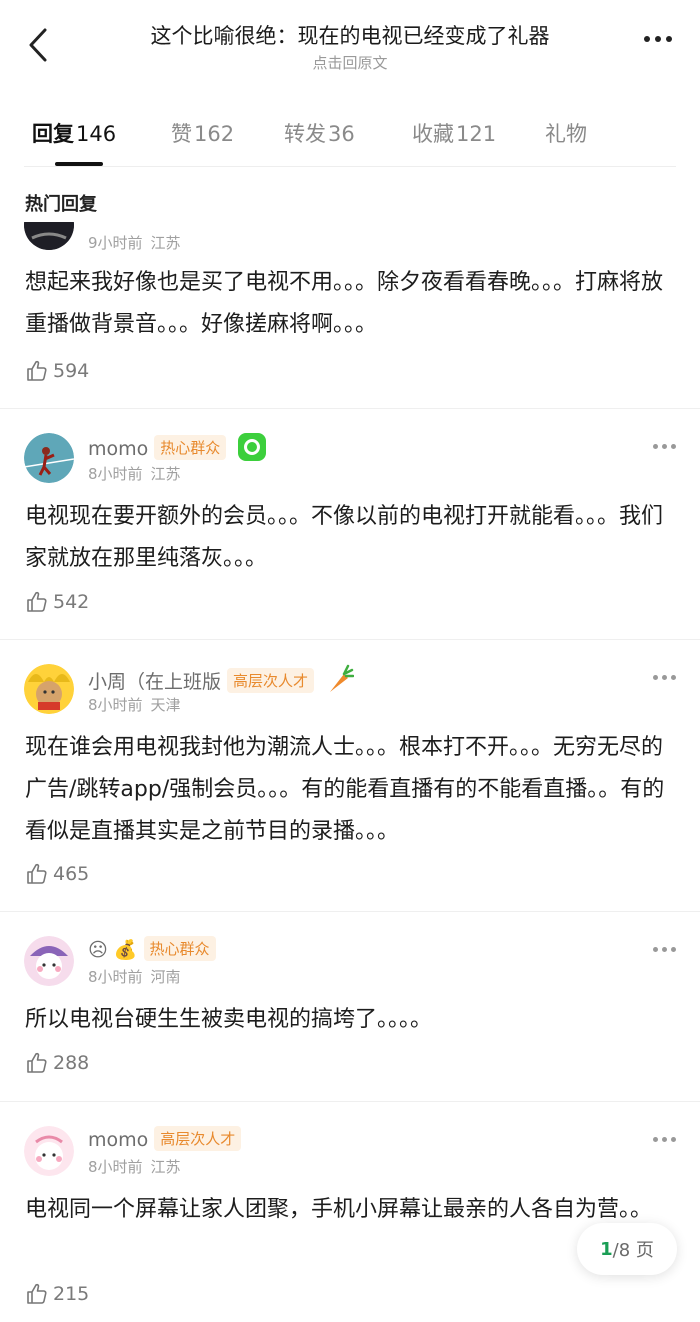 The width and height of the screenshot is (700, 1322). What do you see at coordinates (476, 134) in the screenshot?
I see `tab-count: 121` at bounding box center [476, 134].